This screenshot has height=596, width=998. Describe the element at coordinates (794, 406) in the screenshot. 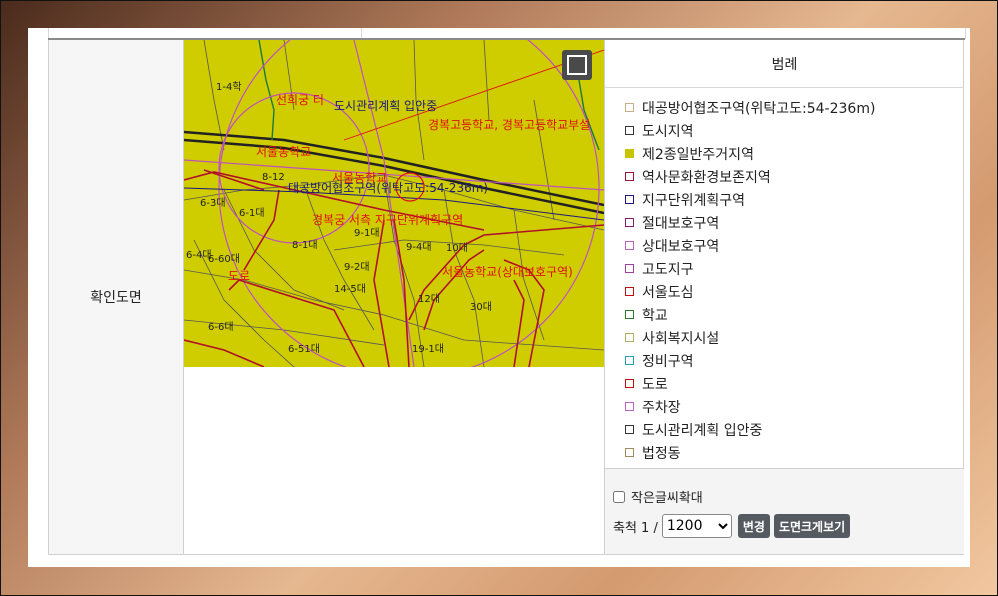

I see `legend-item: 주차장` at that location.